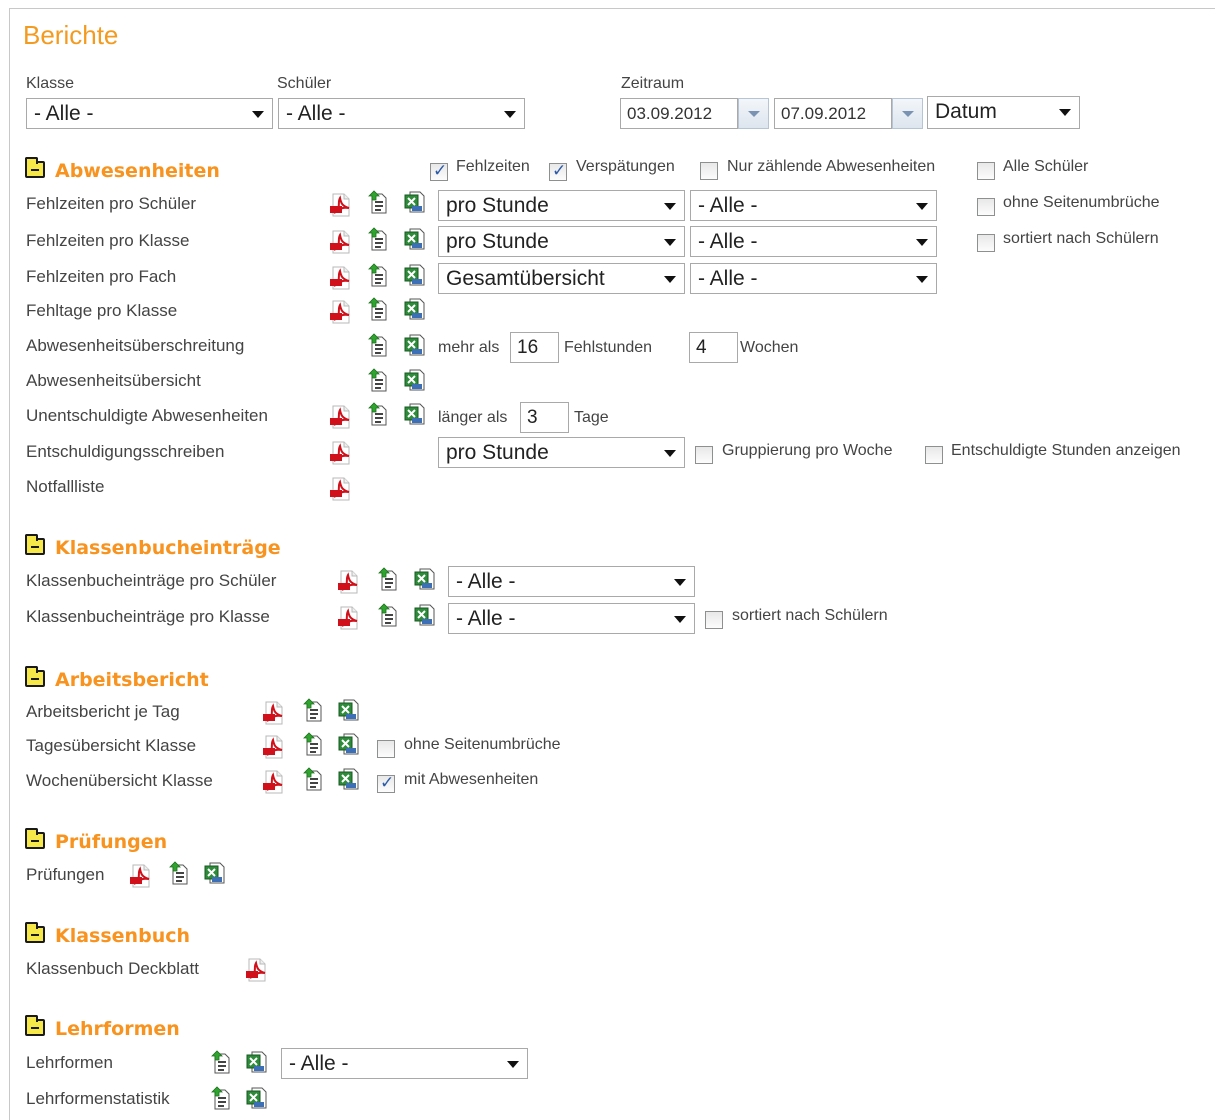  I want to click on page-title: Berichte, so click(71, 35).